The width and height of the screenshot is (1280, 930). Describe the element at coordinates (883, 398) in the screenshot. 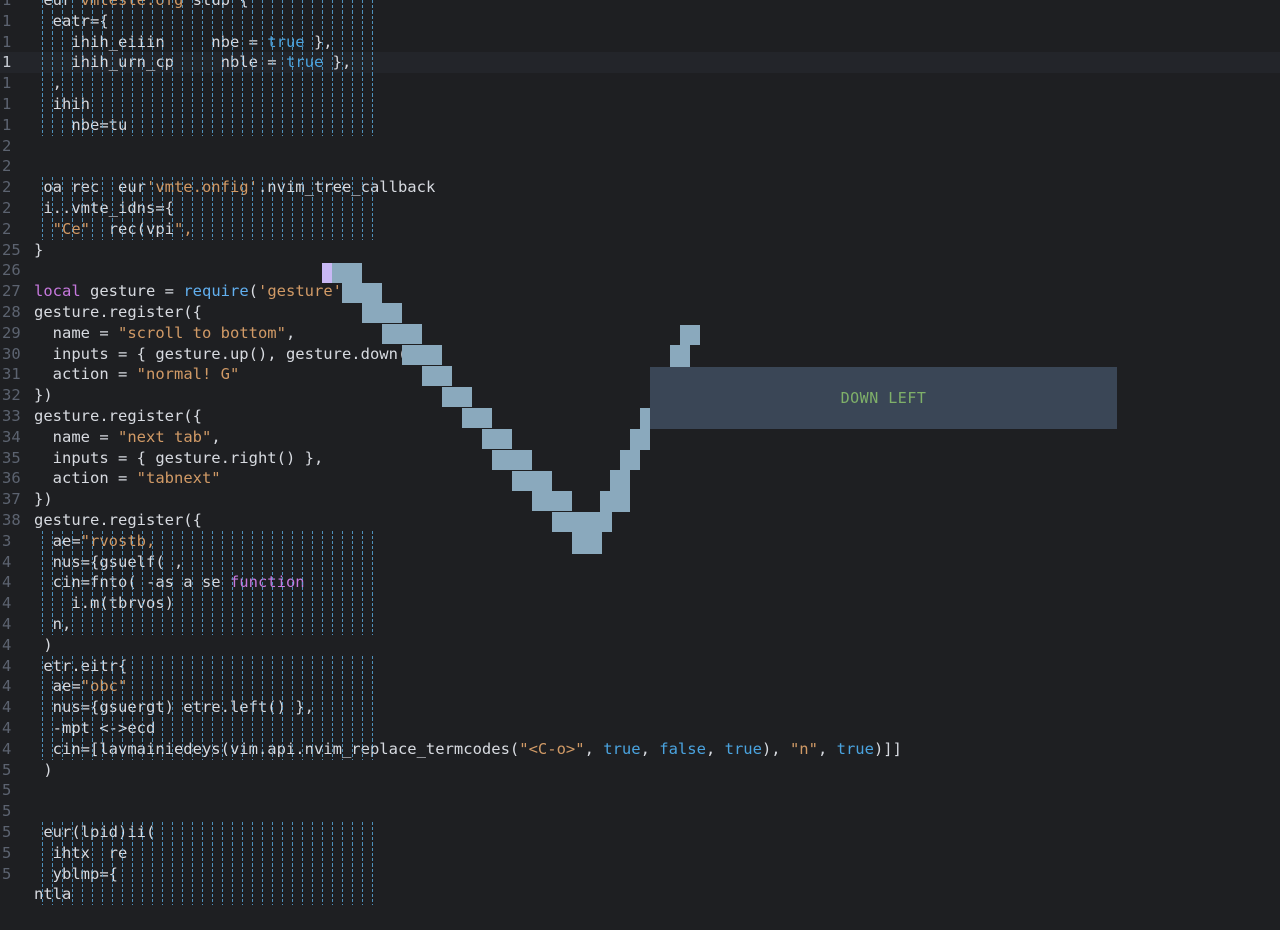

I see `gesture-direction-label: DOWN LEFT` at that location.